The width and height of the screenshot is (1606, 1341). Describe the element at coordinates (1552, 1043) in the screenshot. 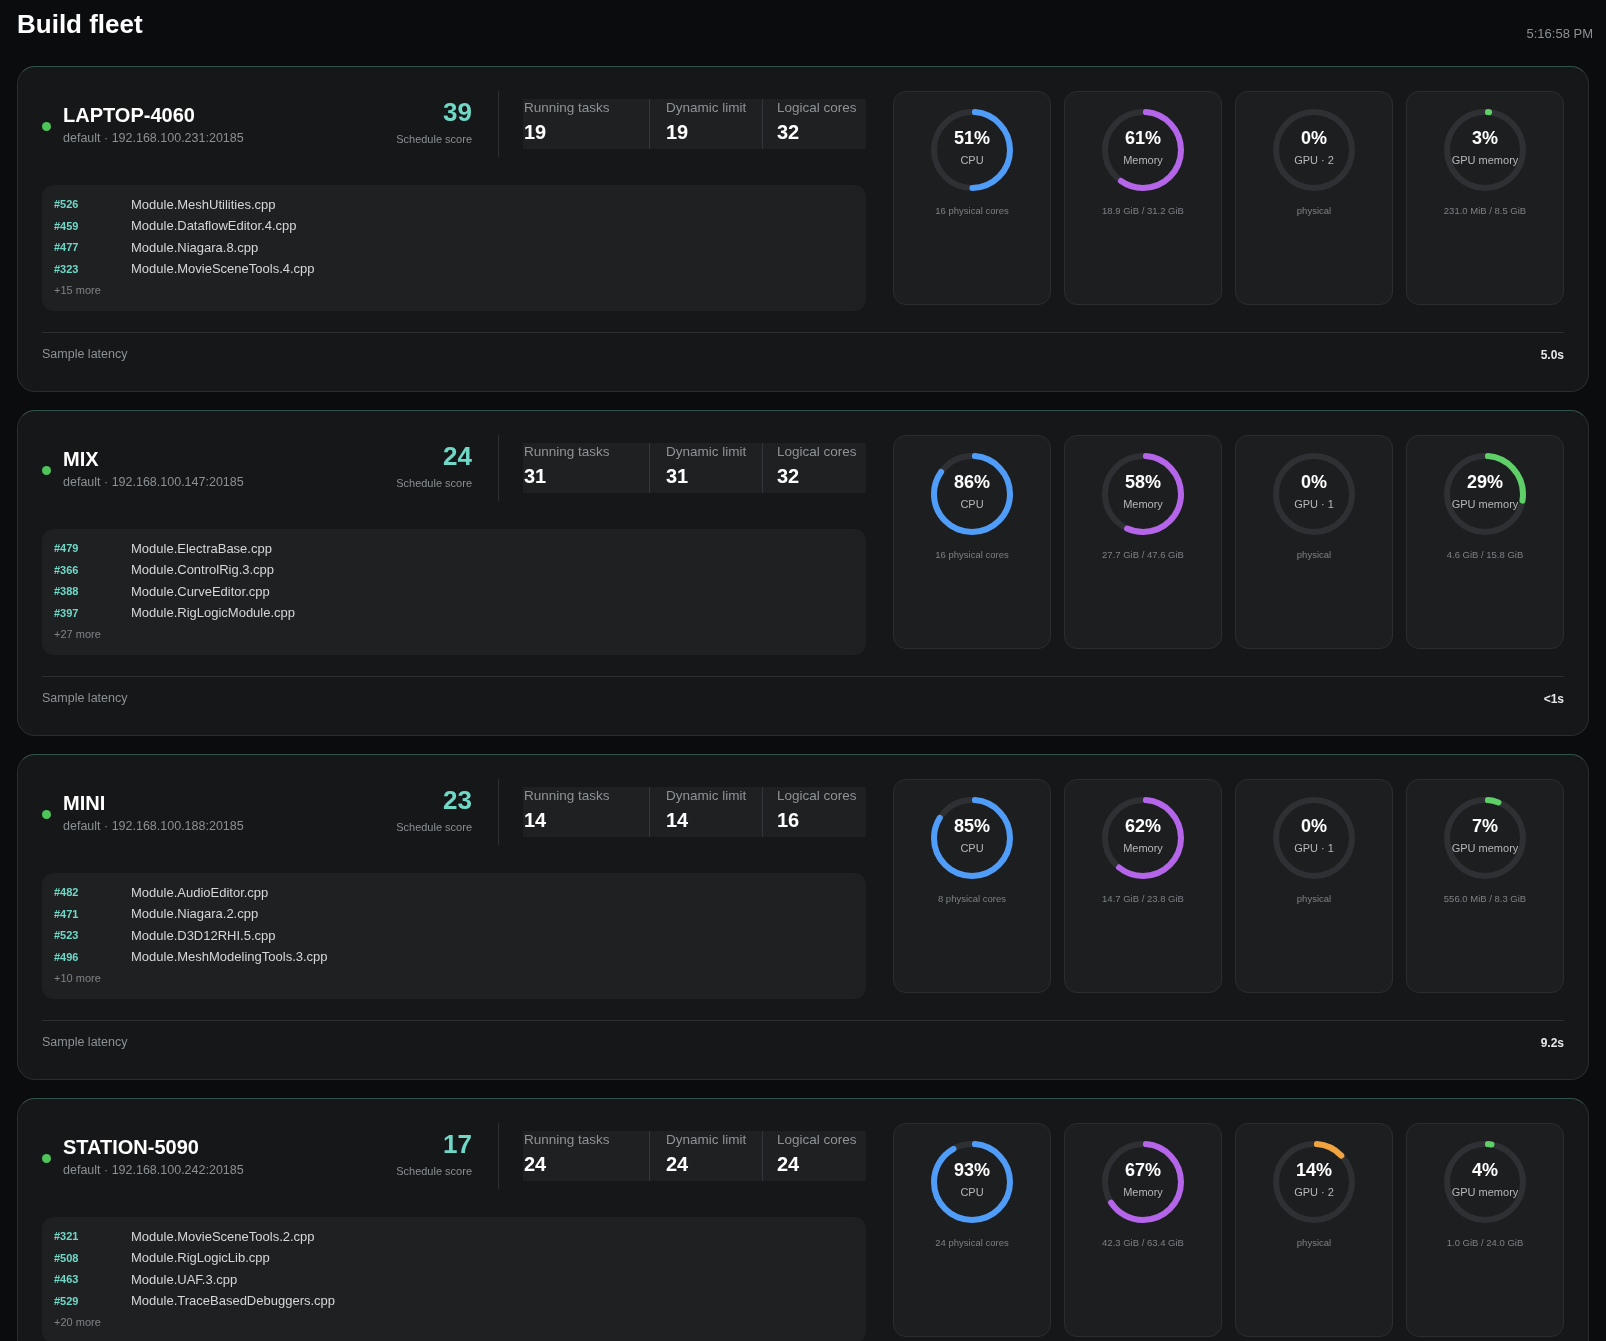

I see `latency-value: 9.2s` at that location.